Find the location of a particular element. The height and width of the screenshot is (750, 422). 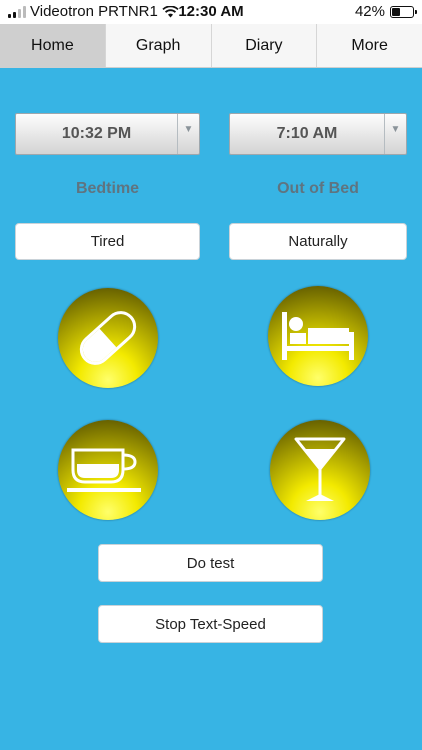

carrier-name: Videotron PRTNR1 is located at coordinates (94, 11).